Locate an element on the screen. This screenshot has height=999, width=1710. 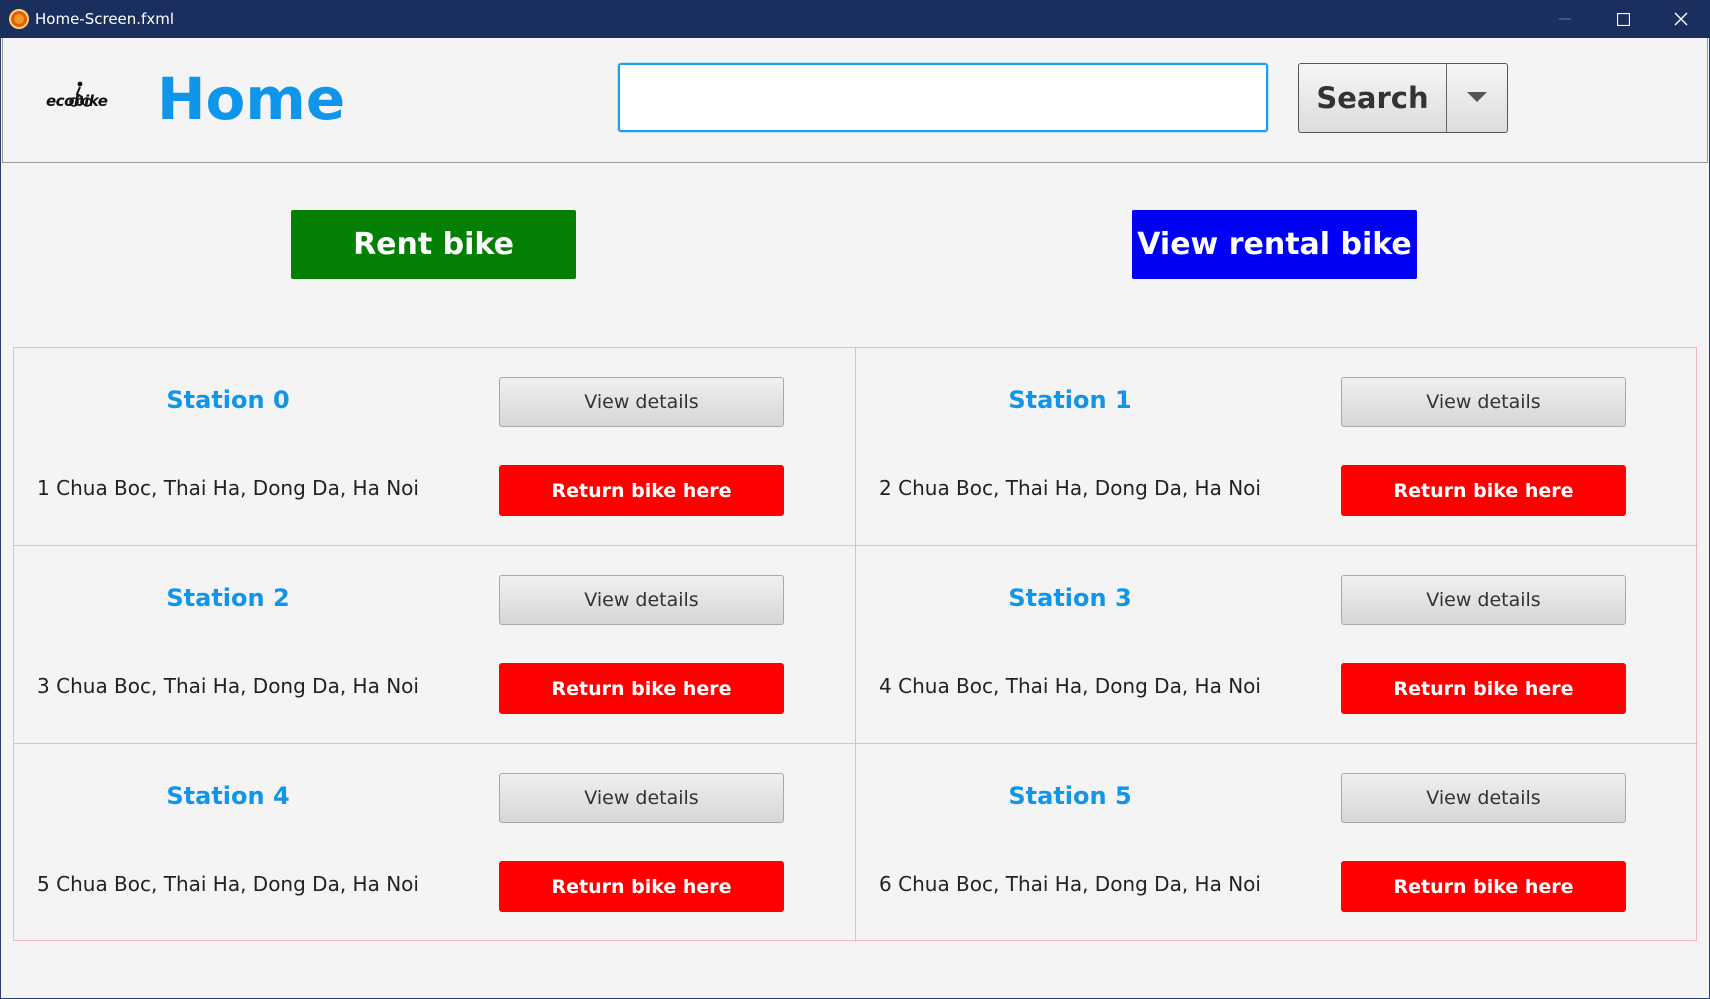
close-icon is located at coordinates (1681, 19).